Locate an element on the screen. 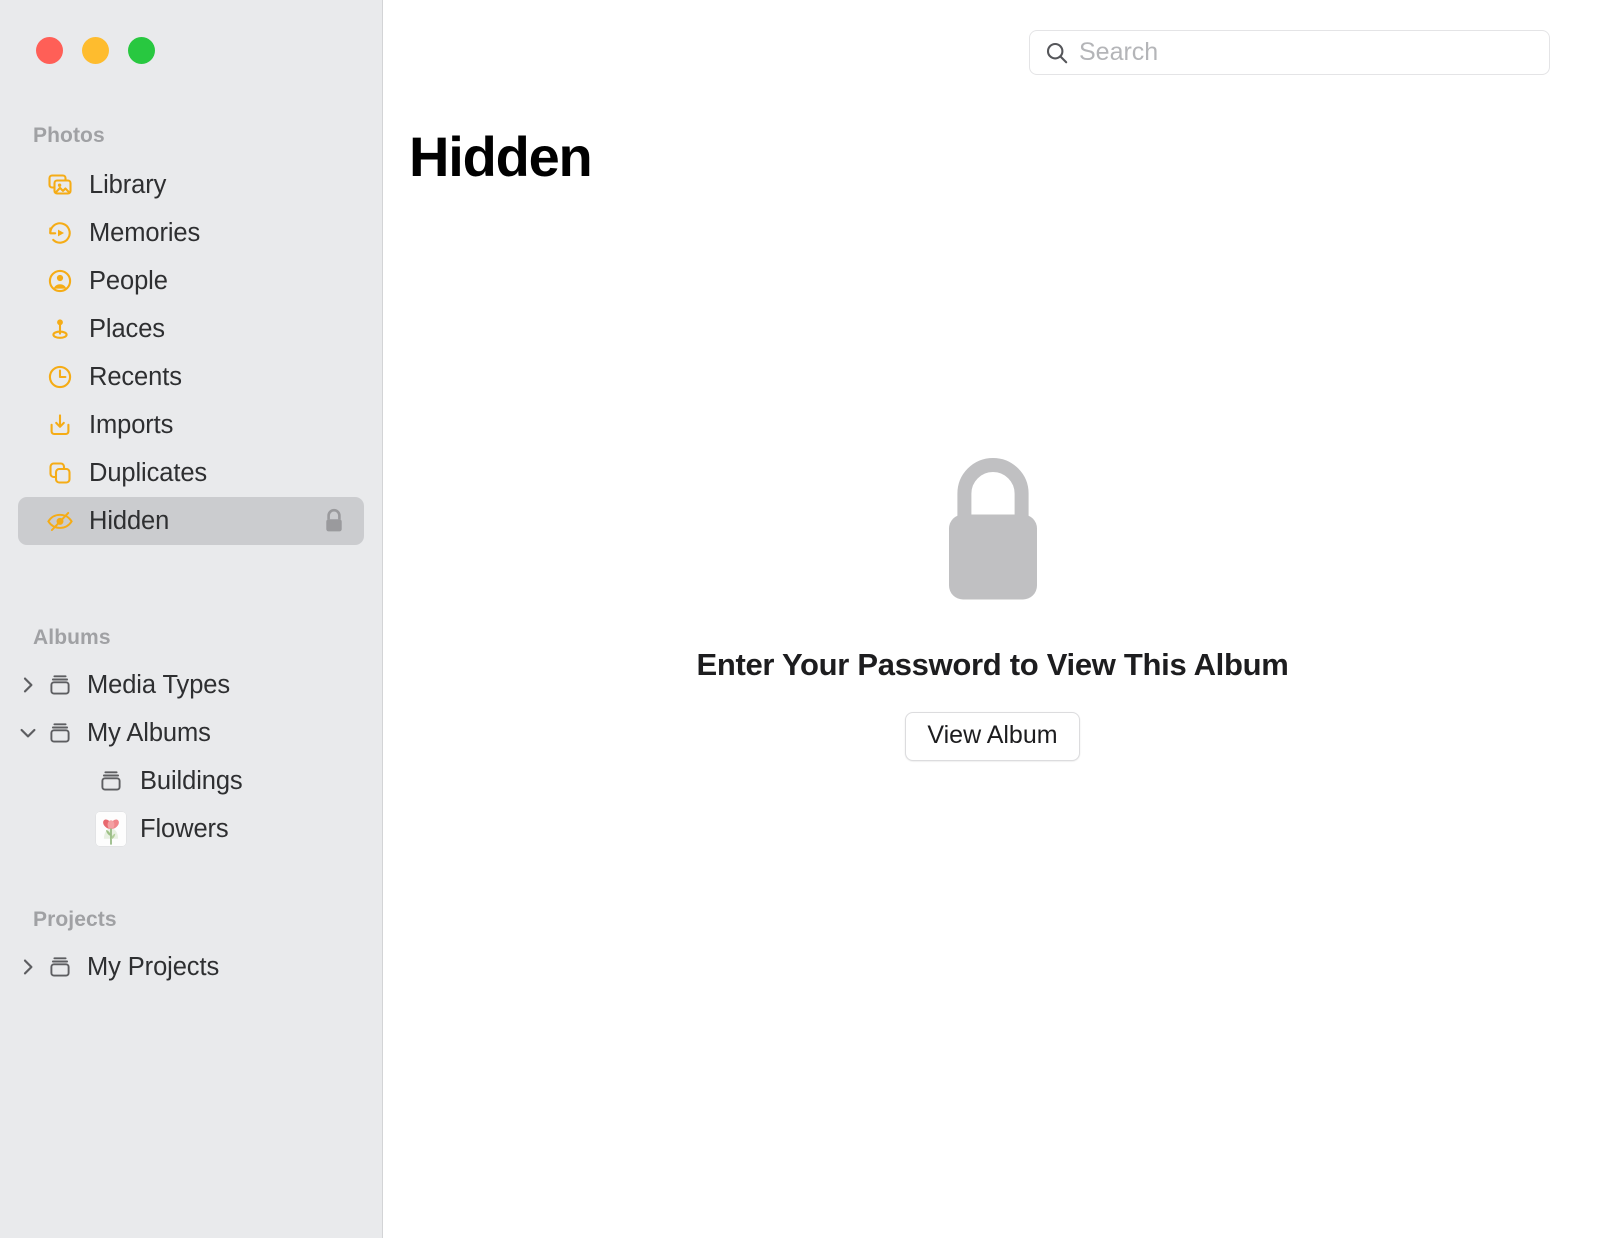  map-pin-icon is located at coordinates (60, 329).